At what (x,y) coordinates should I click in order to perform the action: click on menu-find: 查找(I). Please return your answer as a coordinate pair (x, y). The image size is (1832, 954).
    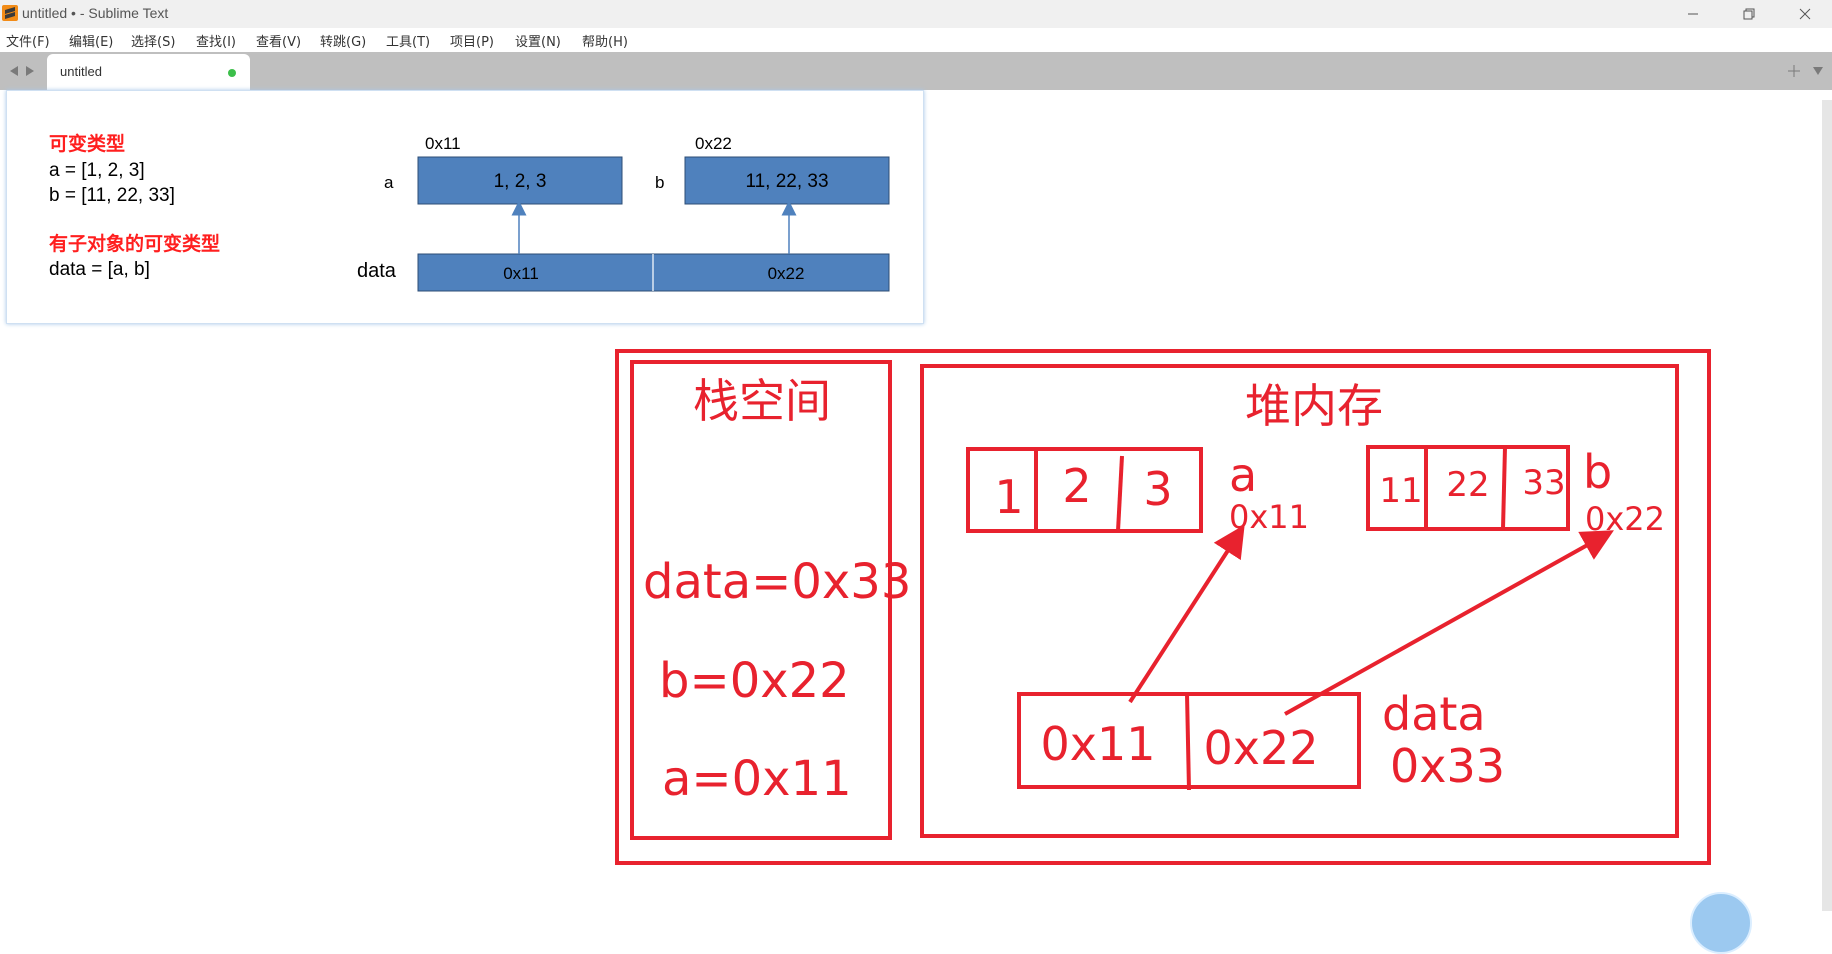
    Looking at the image, I should click on (216, 40).